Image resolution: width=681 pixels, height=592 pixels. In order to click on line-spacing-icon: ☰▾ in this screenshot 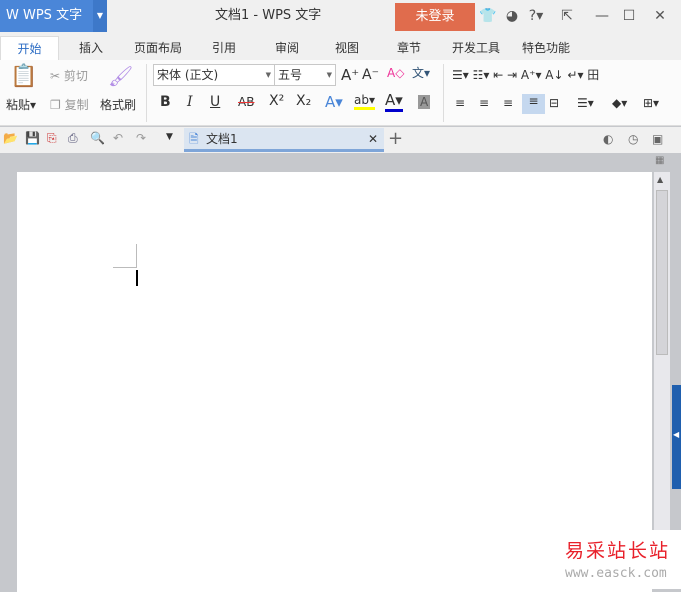, I will do `click(585, 103)`.